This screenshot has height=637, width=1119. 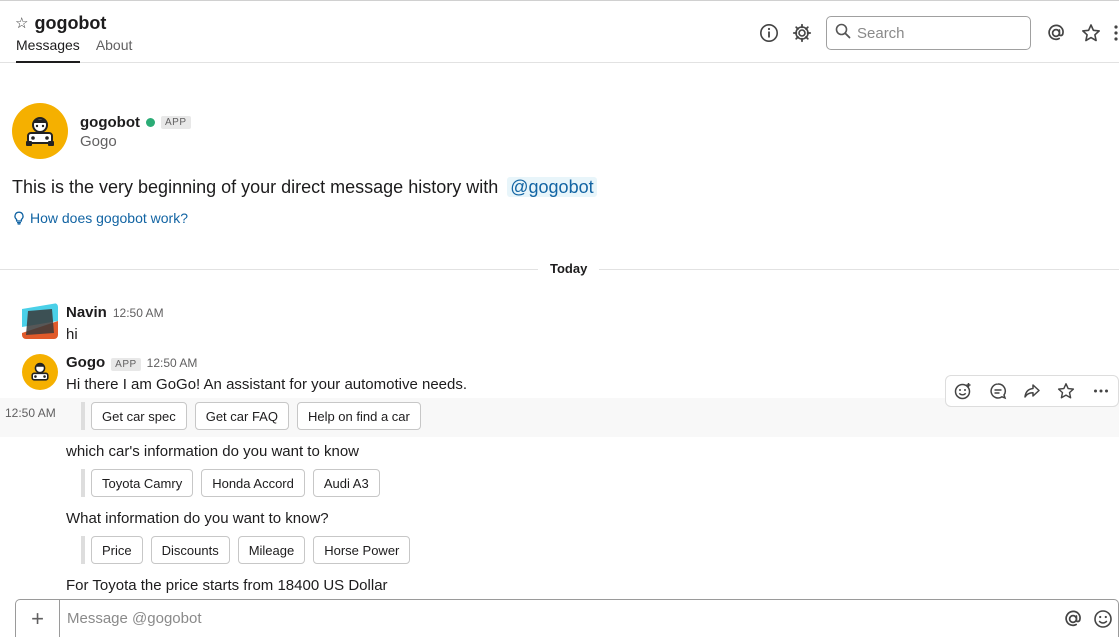 What do you see at coordinates (190, 550) in the screenshot?
I see `discounts-button: Discounts` at bounding box center [190, 550].